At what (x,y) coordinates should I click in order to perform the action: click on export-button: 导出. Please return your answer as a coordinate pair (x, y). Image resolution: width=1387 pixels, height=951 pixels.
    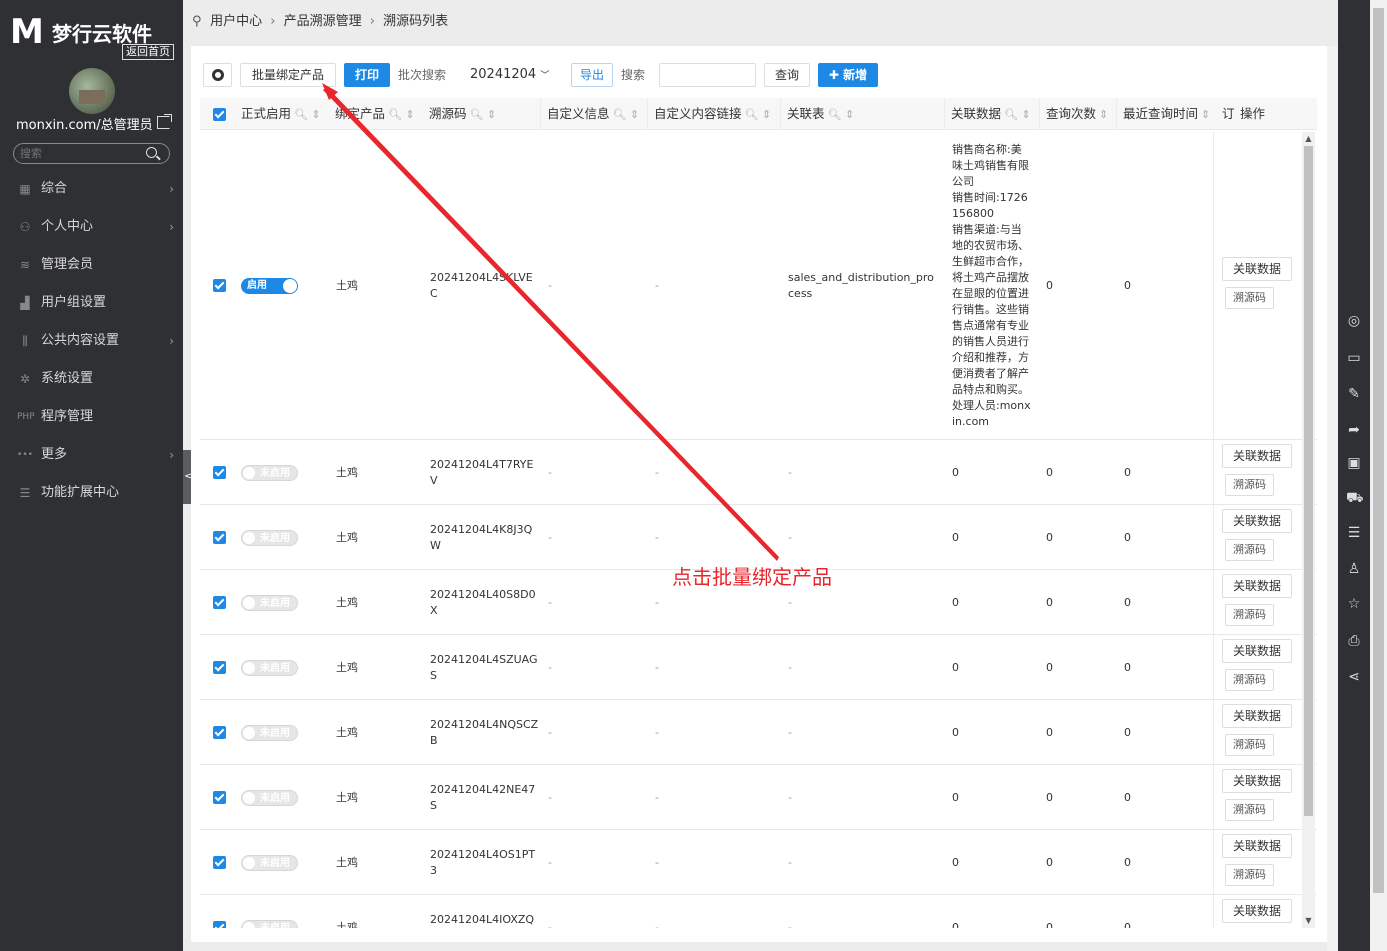
    Looking at the image, I should click on (592, 75).